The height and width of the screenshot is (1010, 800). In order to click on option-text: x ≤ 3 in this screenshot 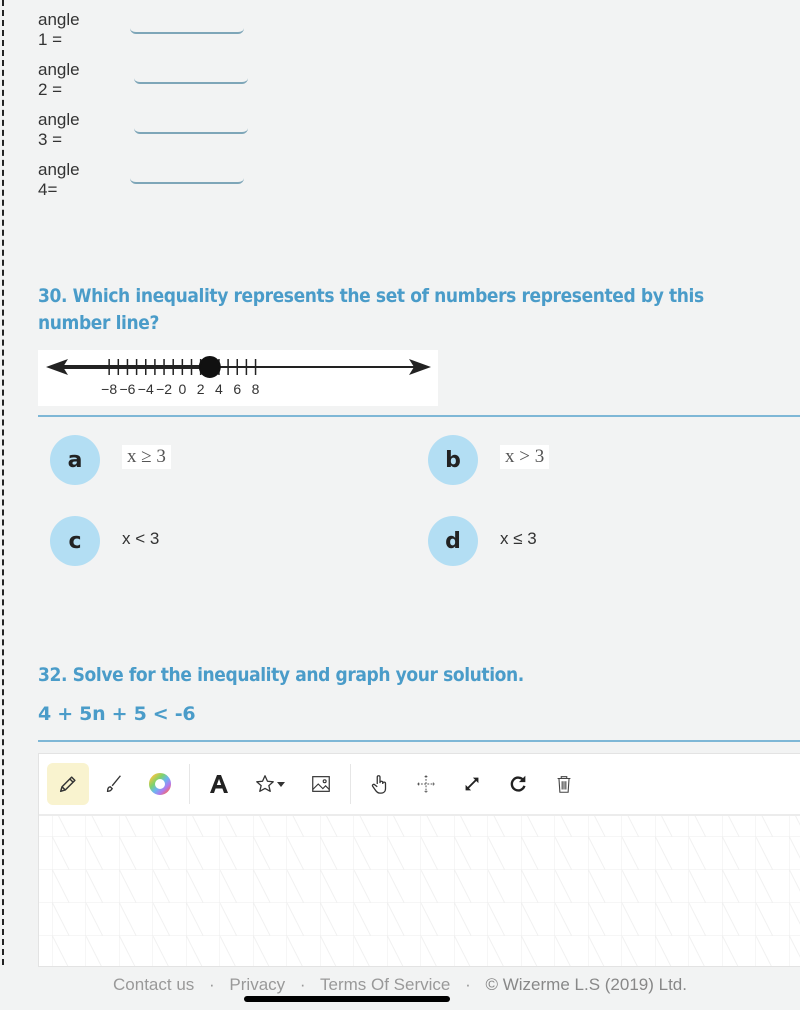, I will do `click(518, 538)`.